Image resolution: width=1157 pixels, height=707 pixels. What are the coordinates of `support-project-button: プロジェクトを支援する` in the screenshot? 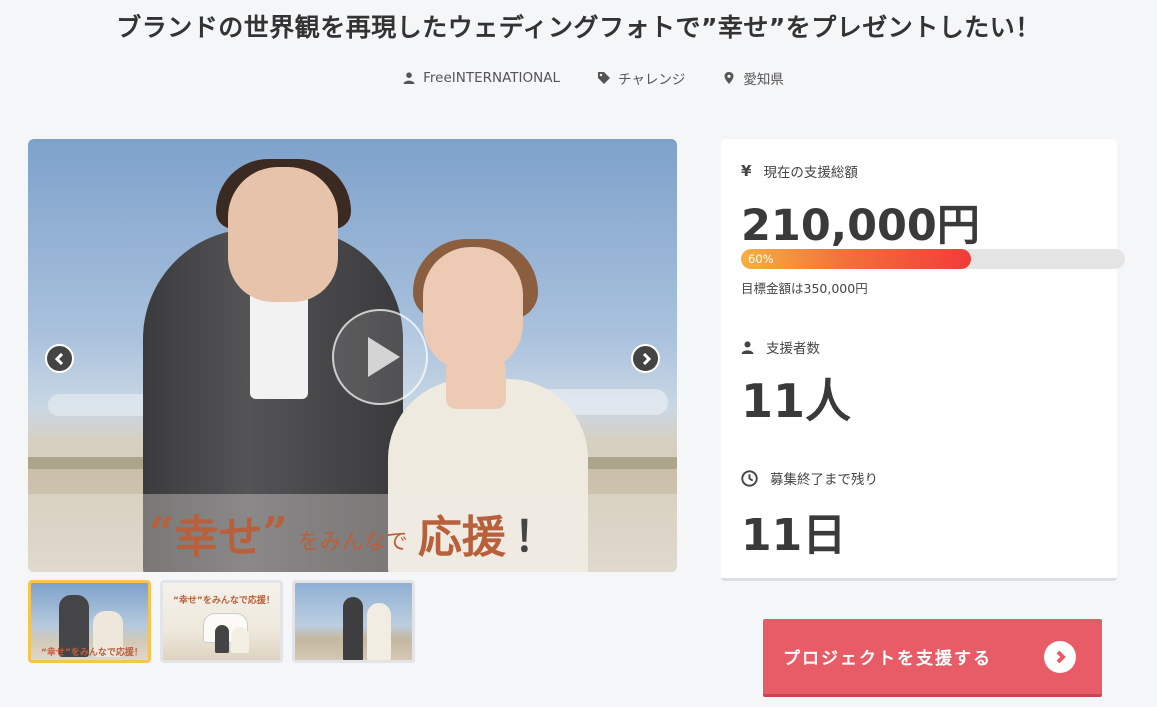 It's located at (932, 658).